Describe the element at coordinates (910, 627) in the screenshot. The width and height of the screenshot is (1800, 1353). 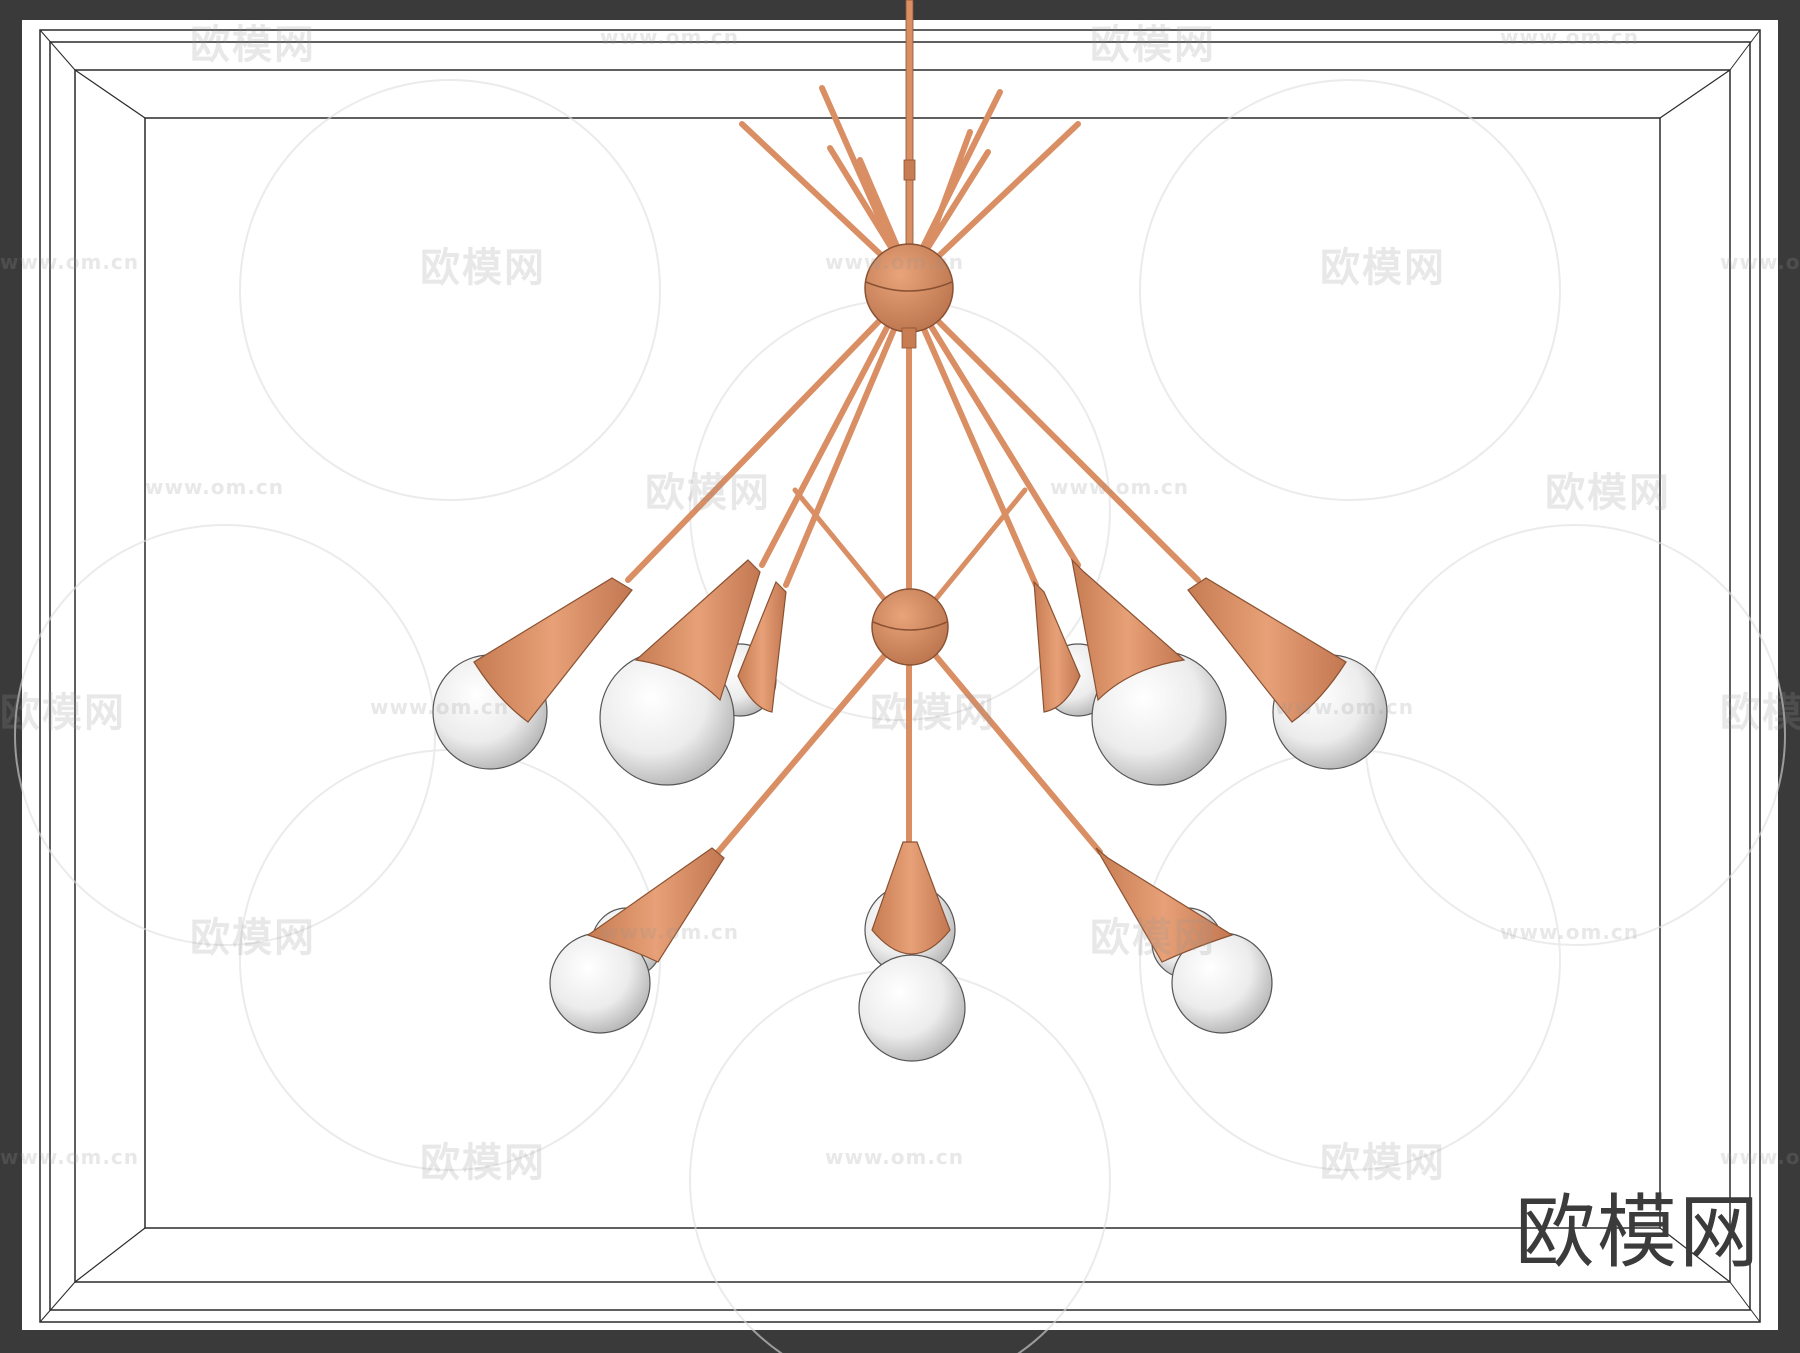
I see `lower-hub` at that location.